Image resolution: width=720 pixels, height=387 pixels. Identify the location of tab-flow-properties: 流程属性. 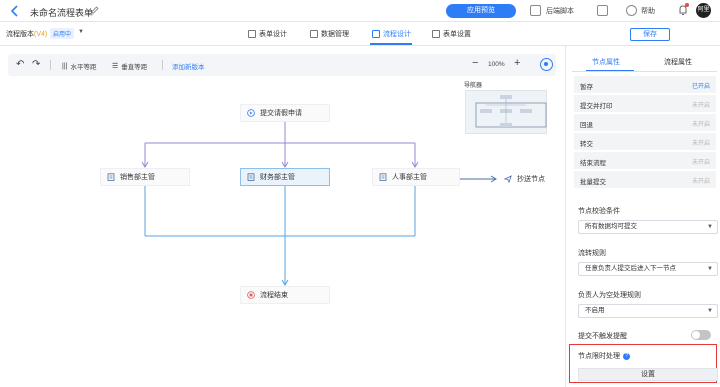
(678, 62).